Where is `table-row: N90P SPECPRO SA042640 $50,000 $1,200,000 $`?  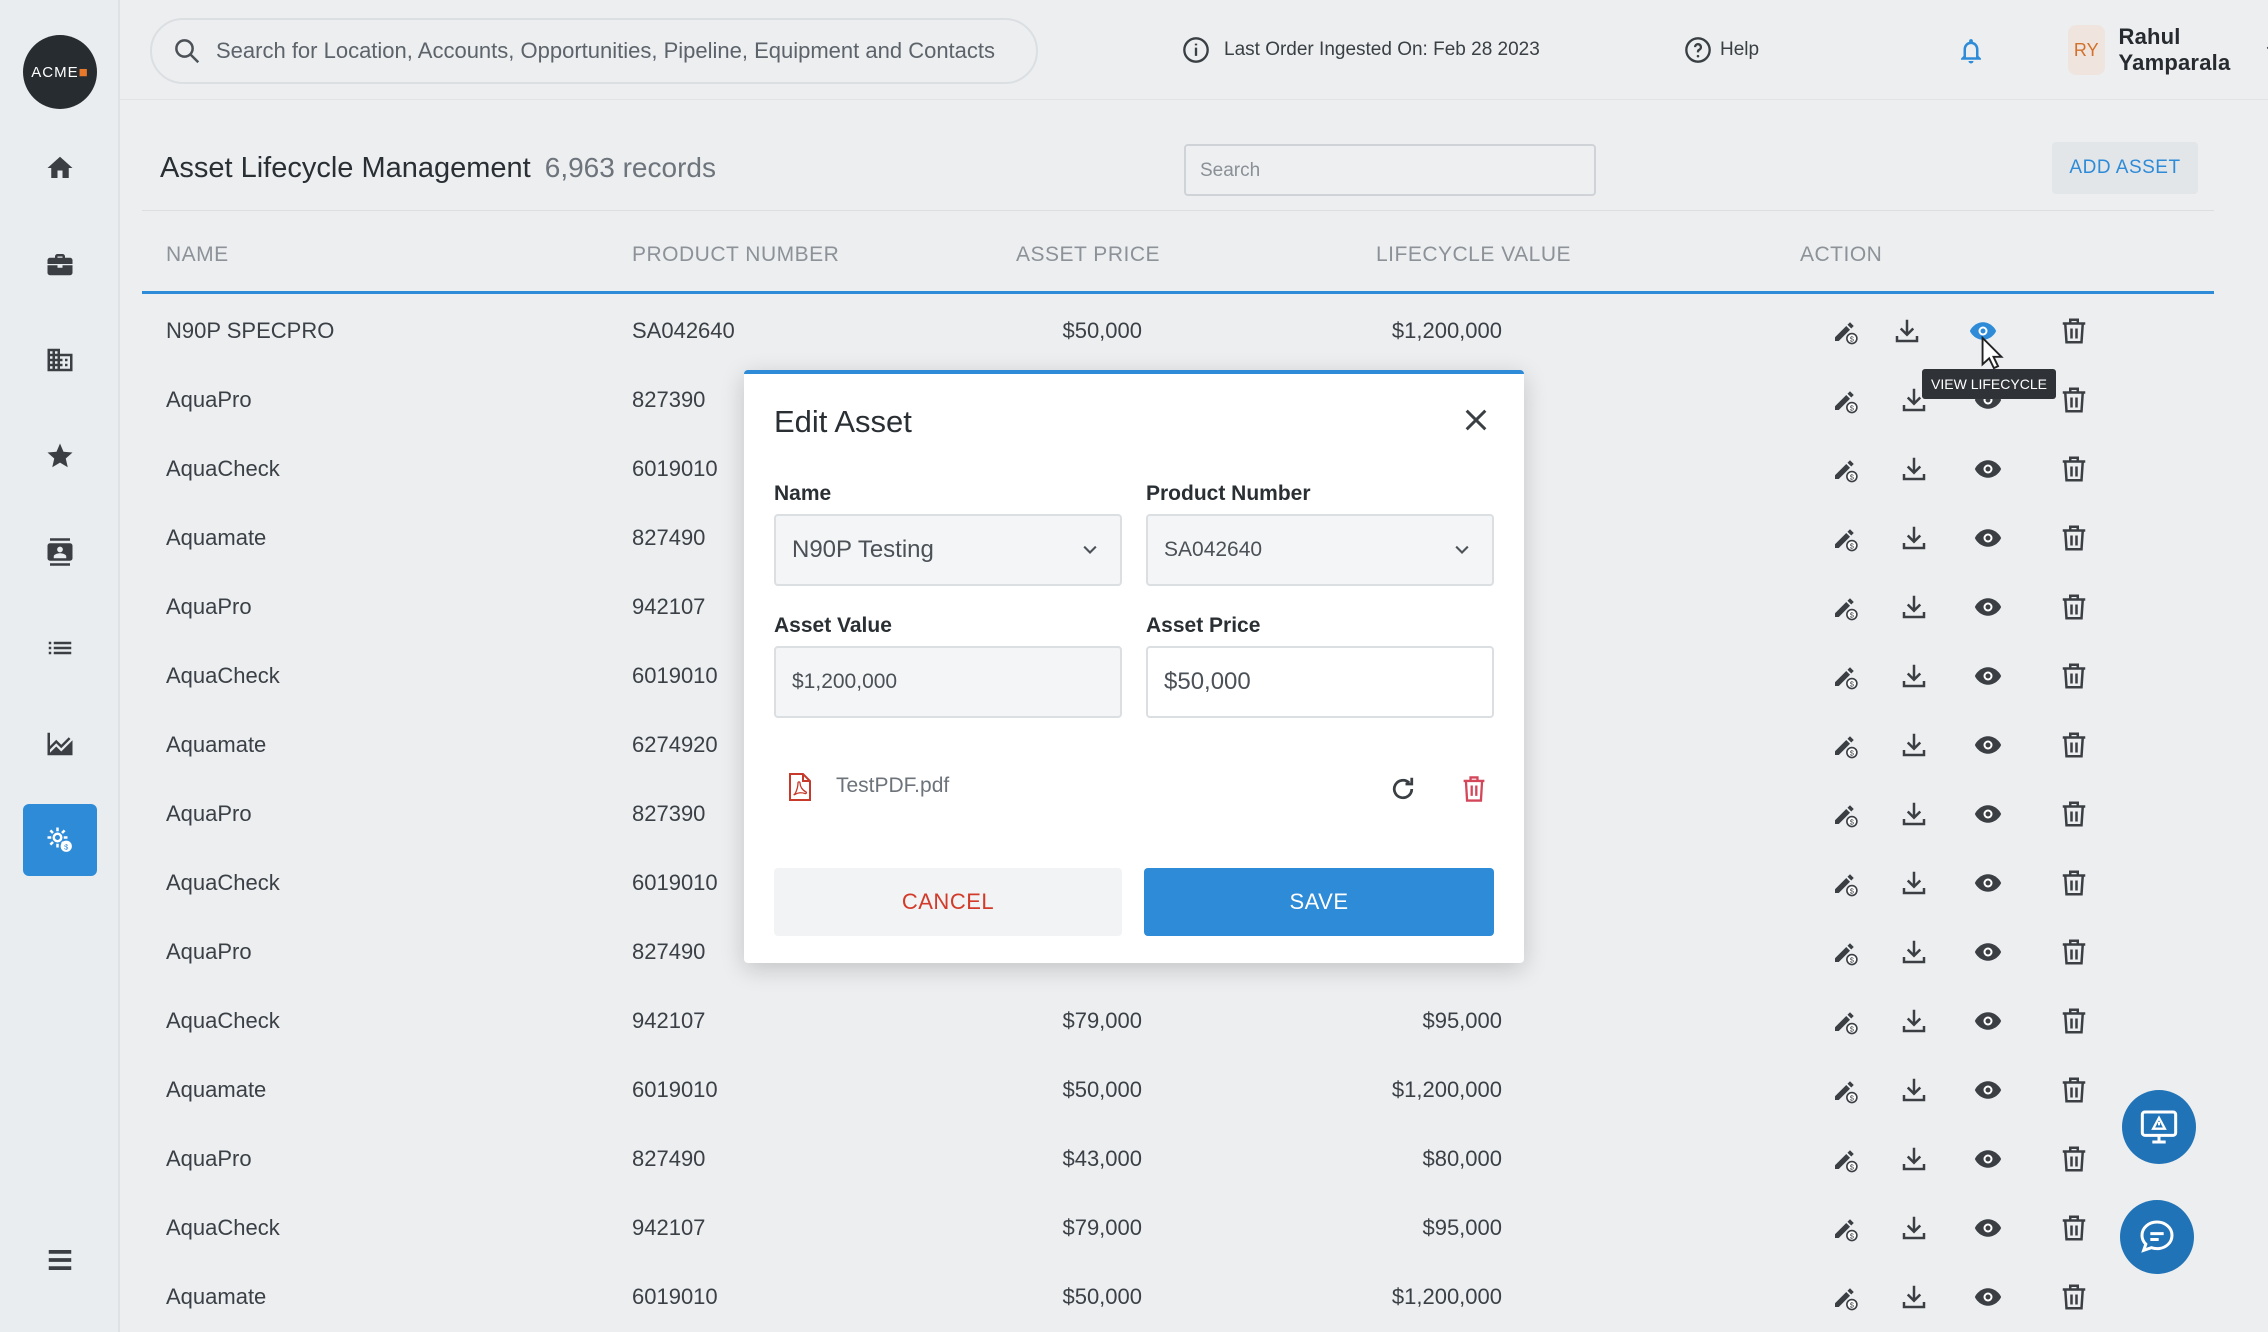 table-row: N90P SPECPRO SA042640 $50,000 $1,200,000 $ is located at coordinates (1178, 330).